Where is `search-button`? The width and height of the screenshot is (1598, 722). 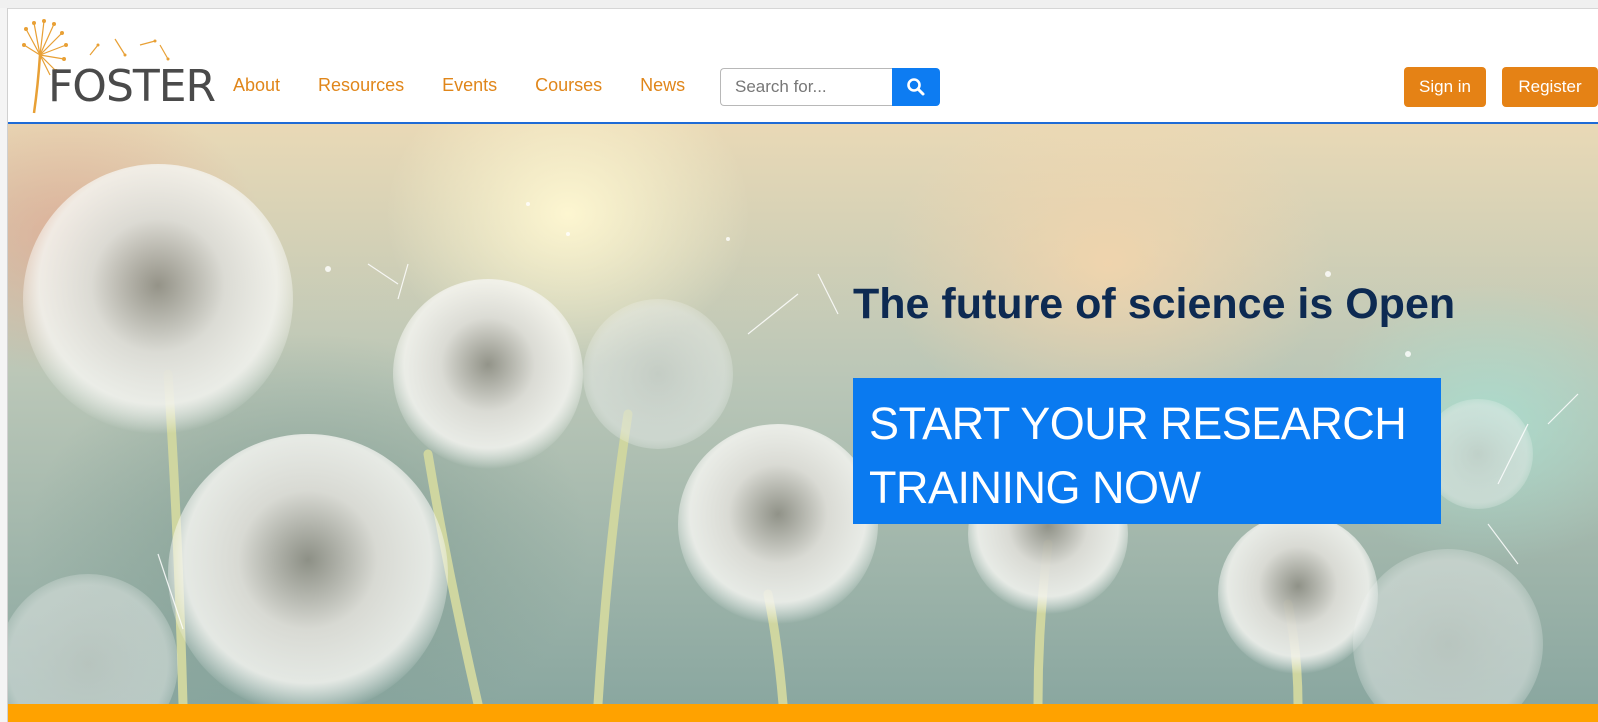
search-button is located at coordinates (916, 87).